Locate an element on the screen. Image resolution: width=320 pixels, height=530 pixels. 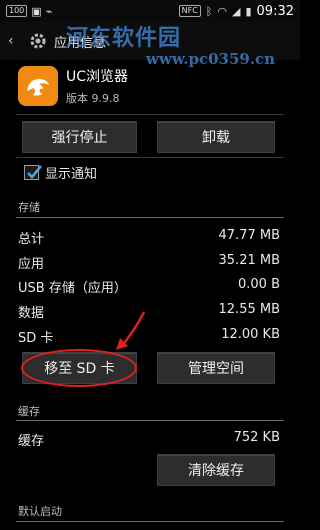
uninstall-button: 卸载 is located at coordinates (216, 137).